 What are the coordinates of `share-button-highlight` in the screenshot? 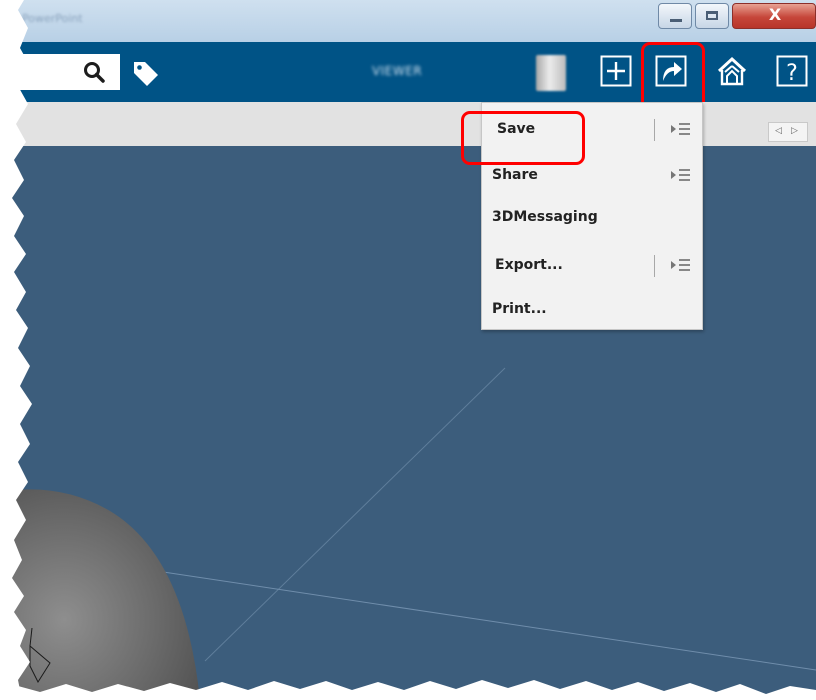 It's located at (673, 76).